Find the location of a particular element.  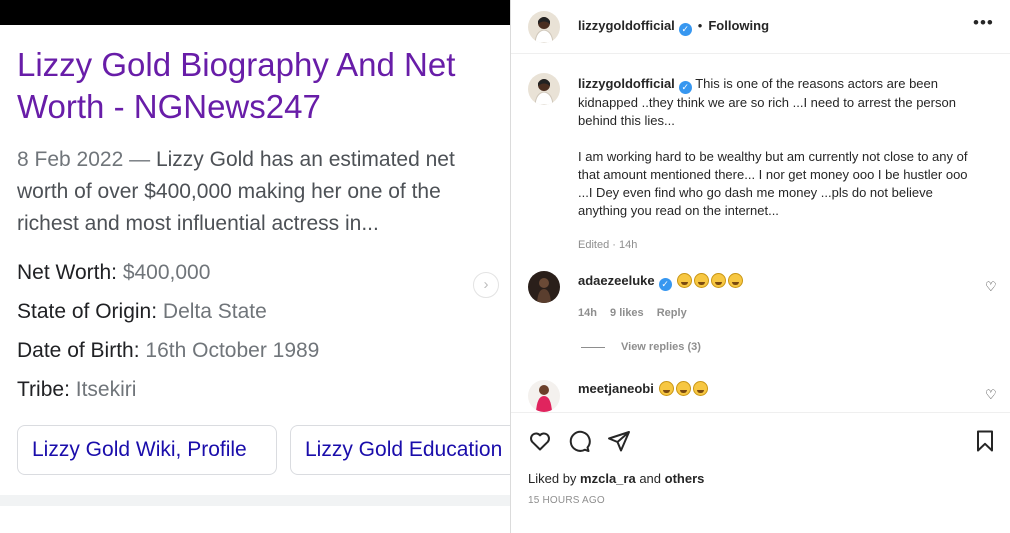

share-icon is located at coordinates (619, 443).